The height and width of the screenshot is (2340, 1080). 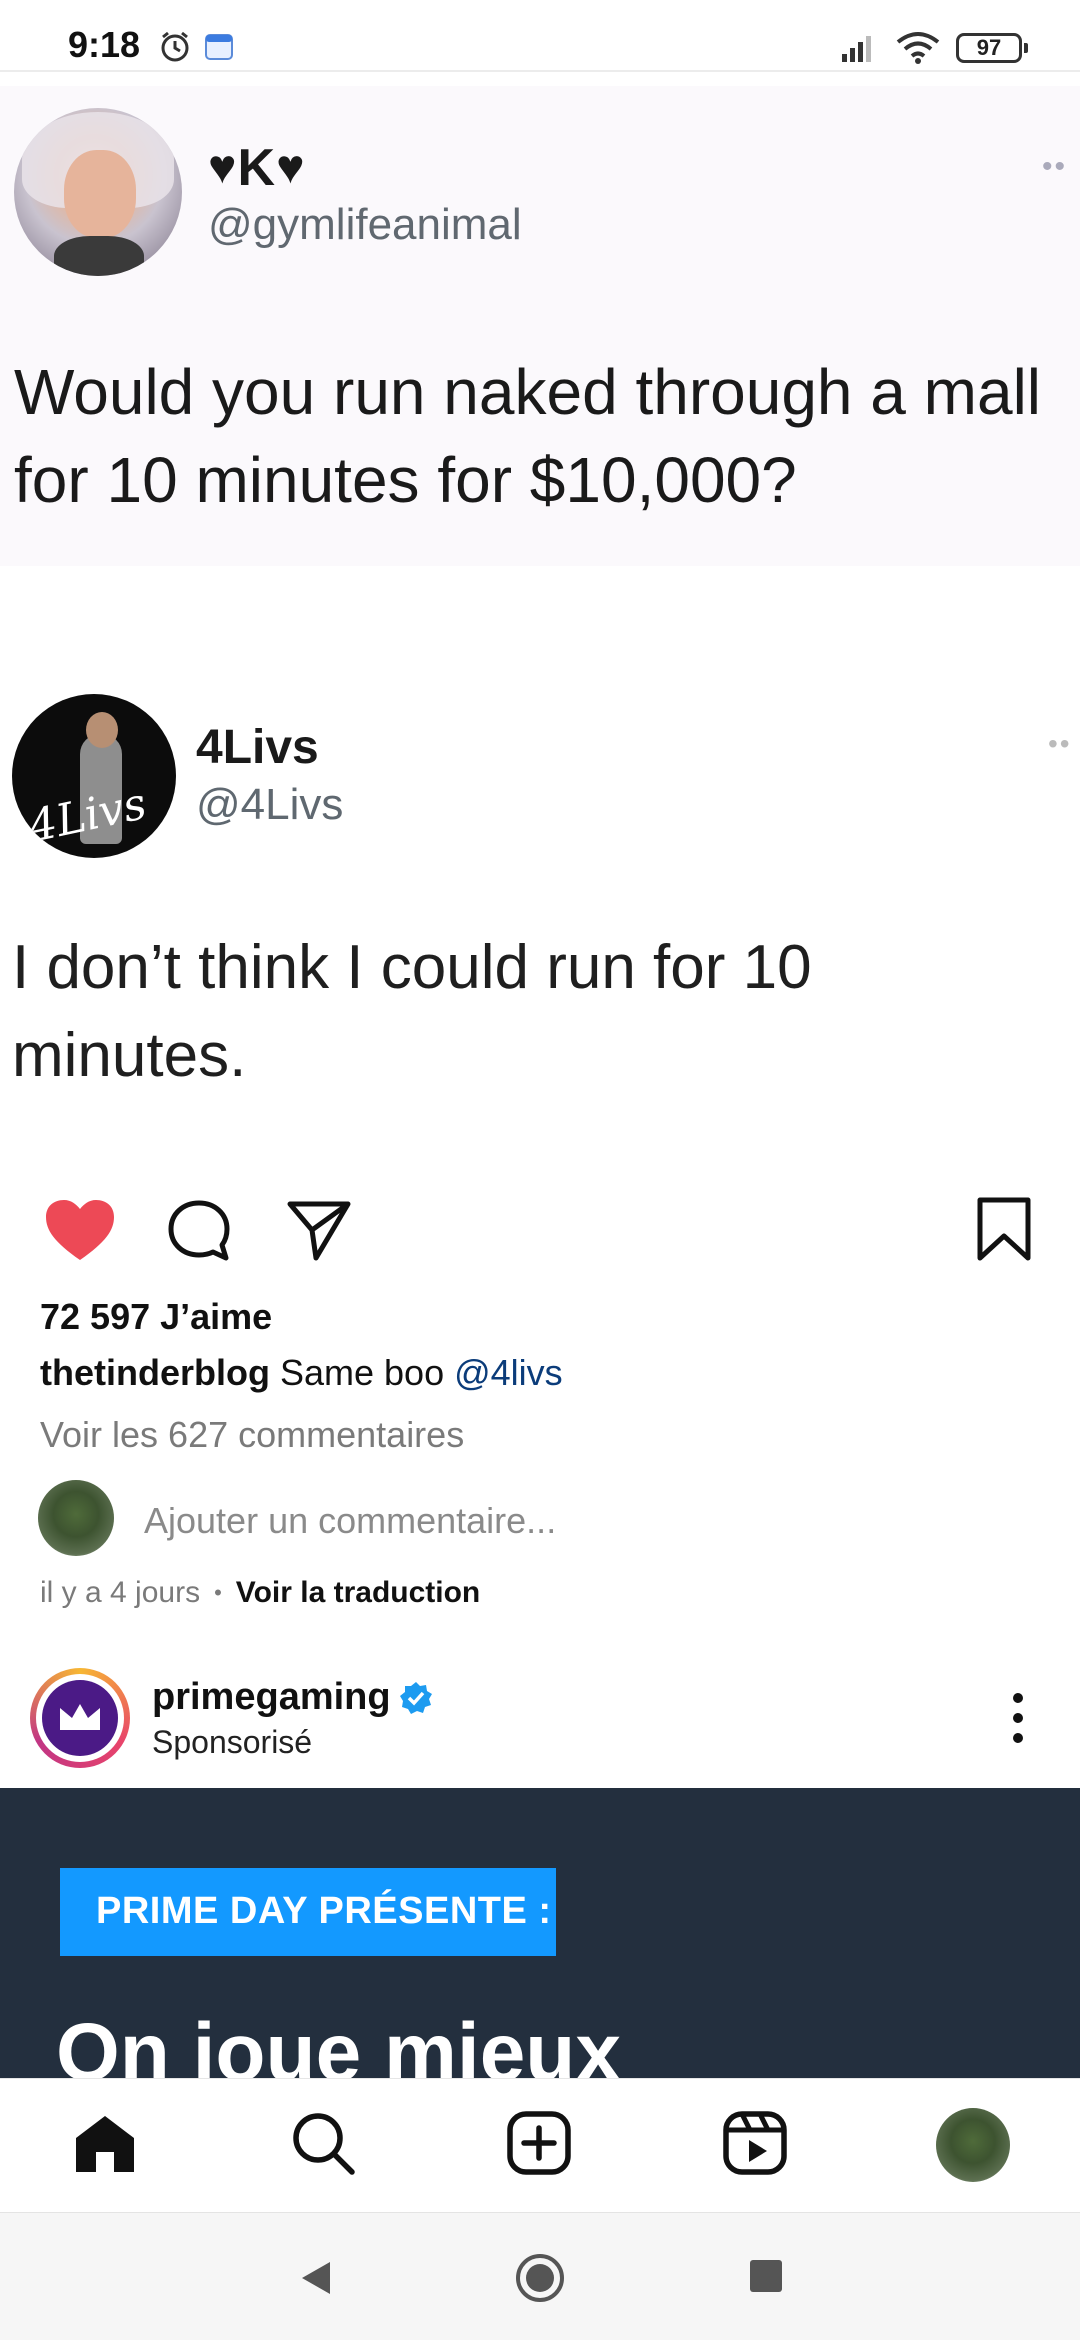 What do you see at coordinates (316, 2278) in the screenshot?
I see `back-icon` at bounding box center [316, 2278].